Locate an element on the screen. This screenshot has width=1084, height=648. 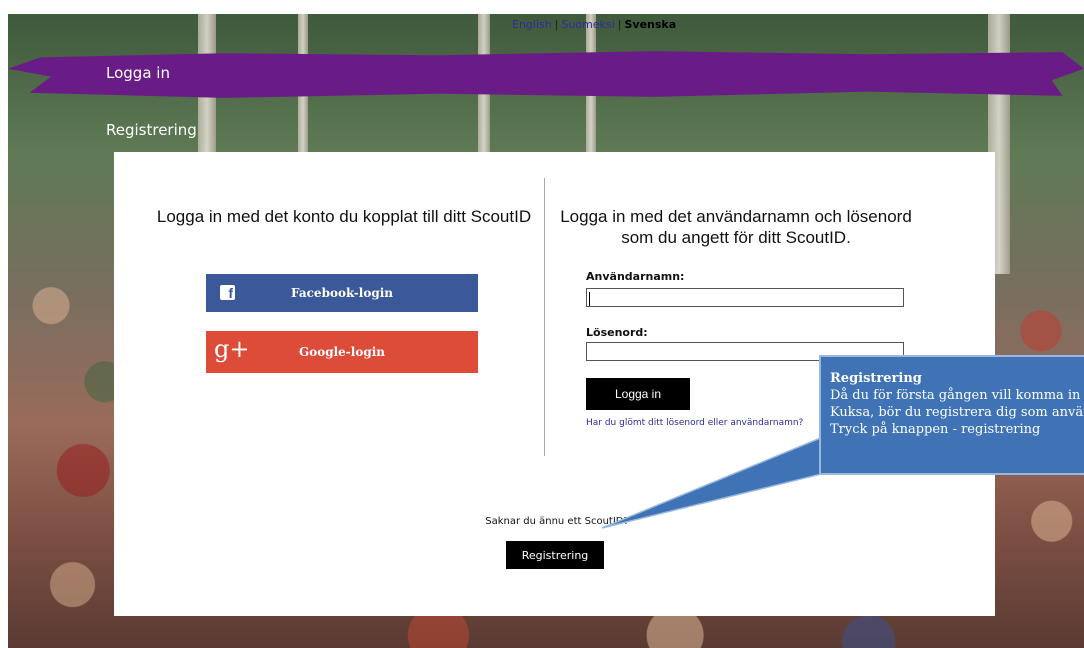
nav-login-link: Logga in is located at coordinates (138, 73).